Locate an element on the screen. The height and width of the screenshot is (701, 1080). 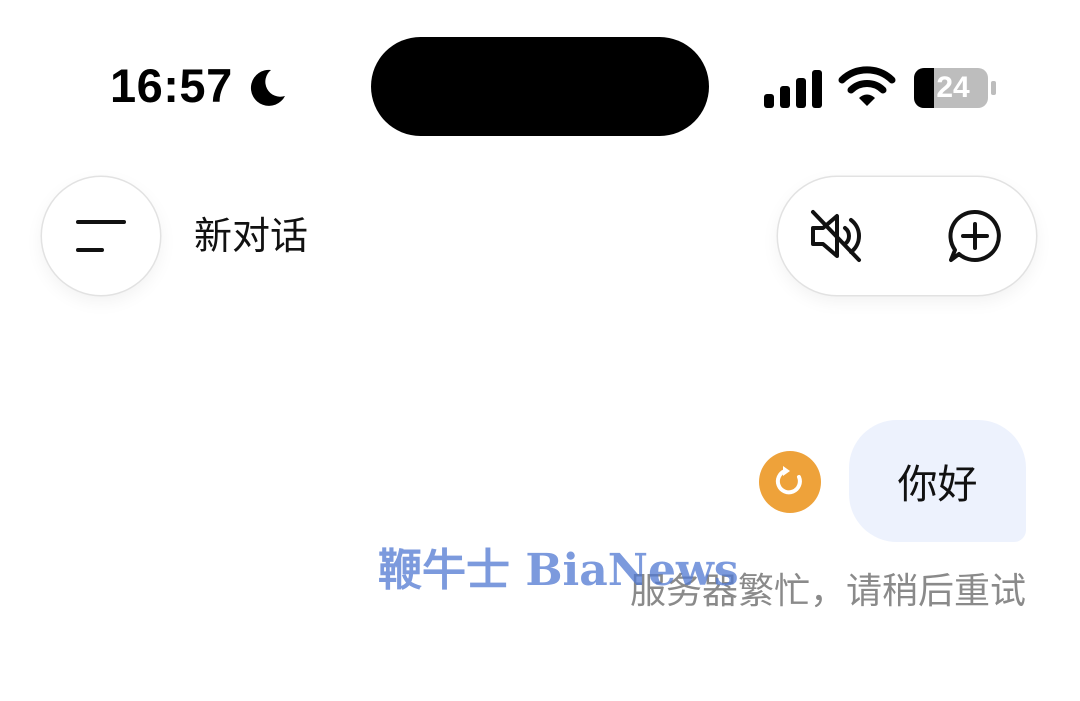
dynamic-island is located at coordinates (540, 86).